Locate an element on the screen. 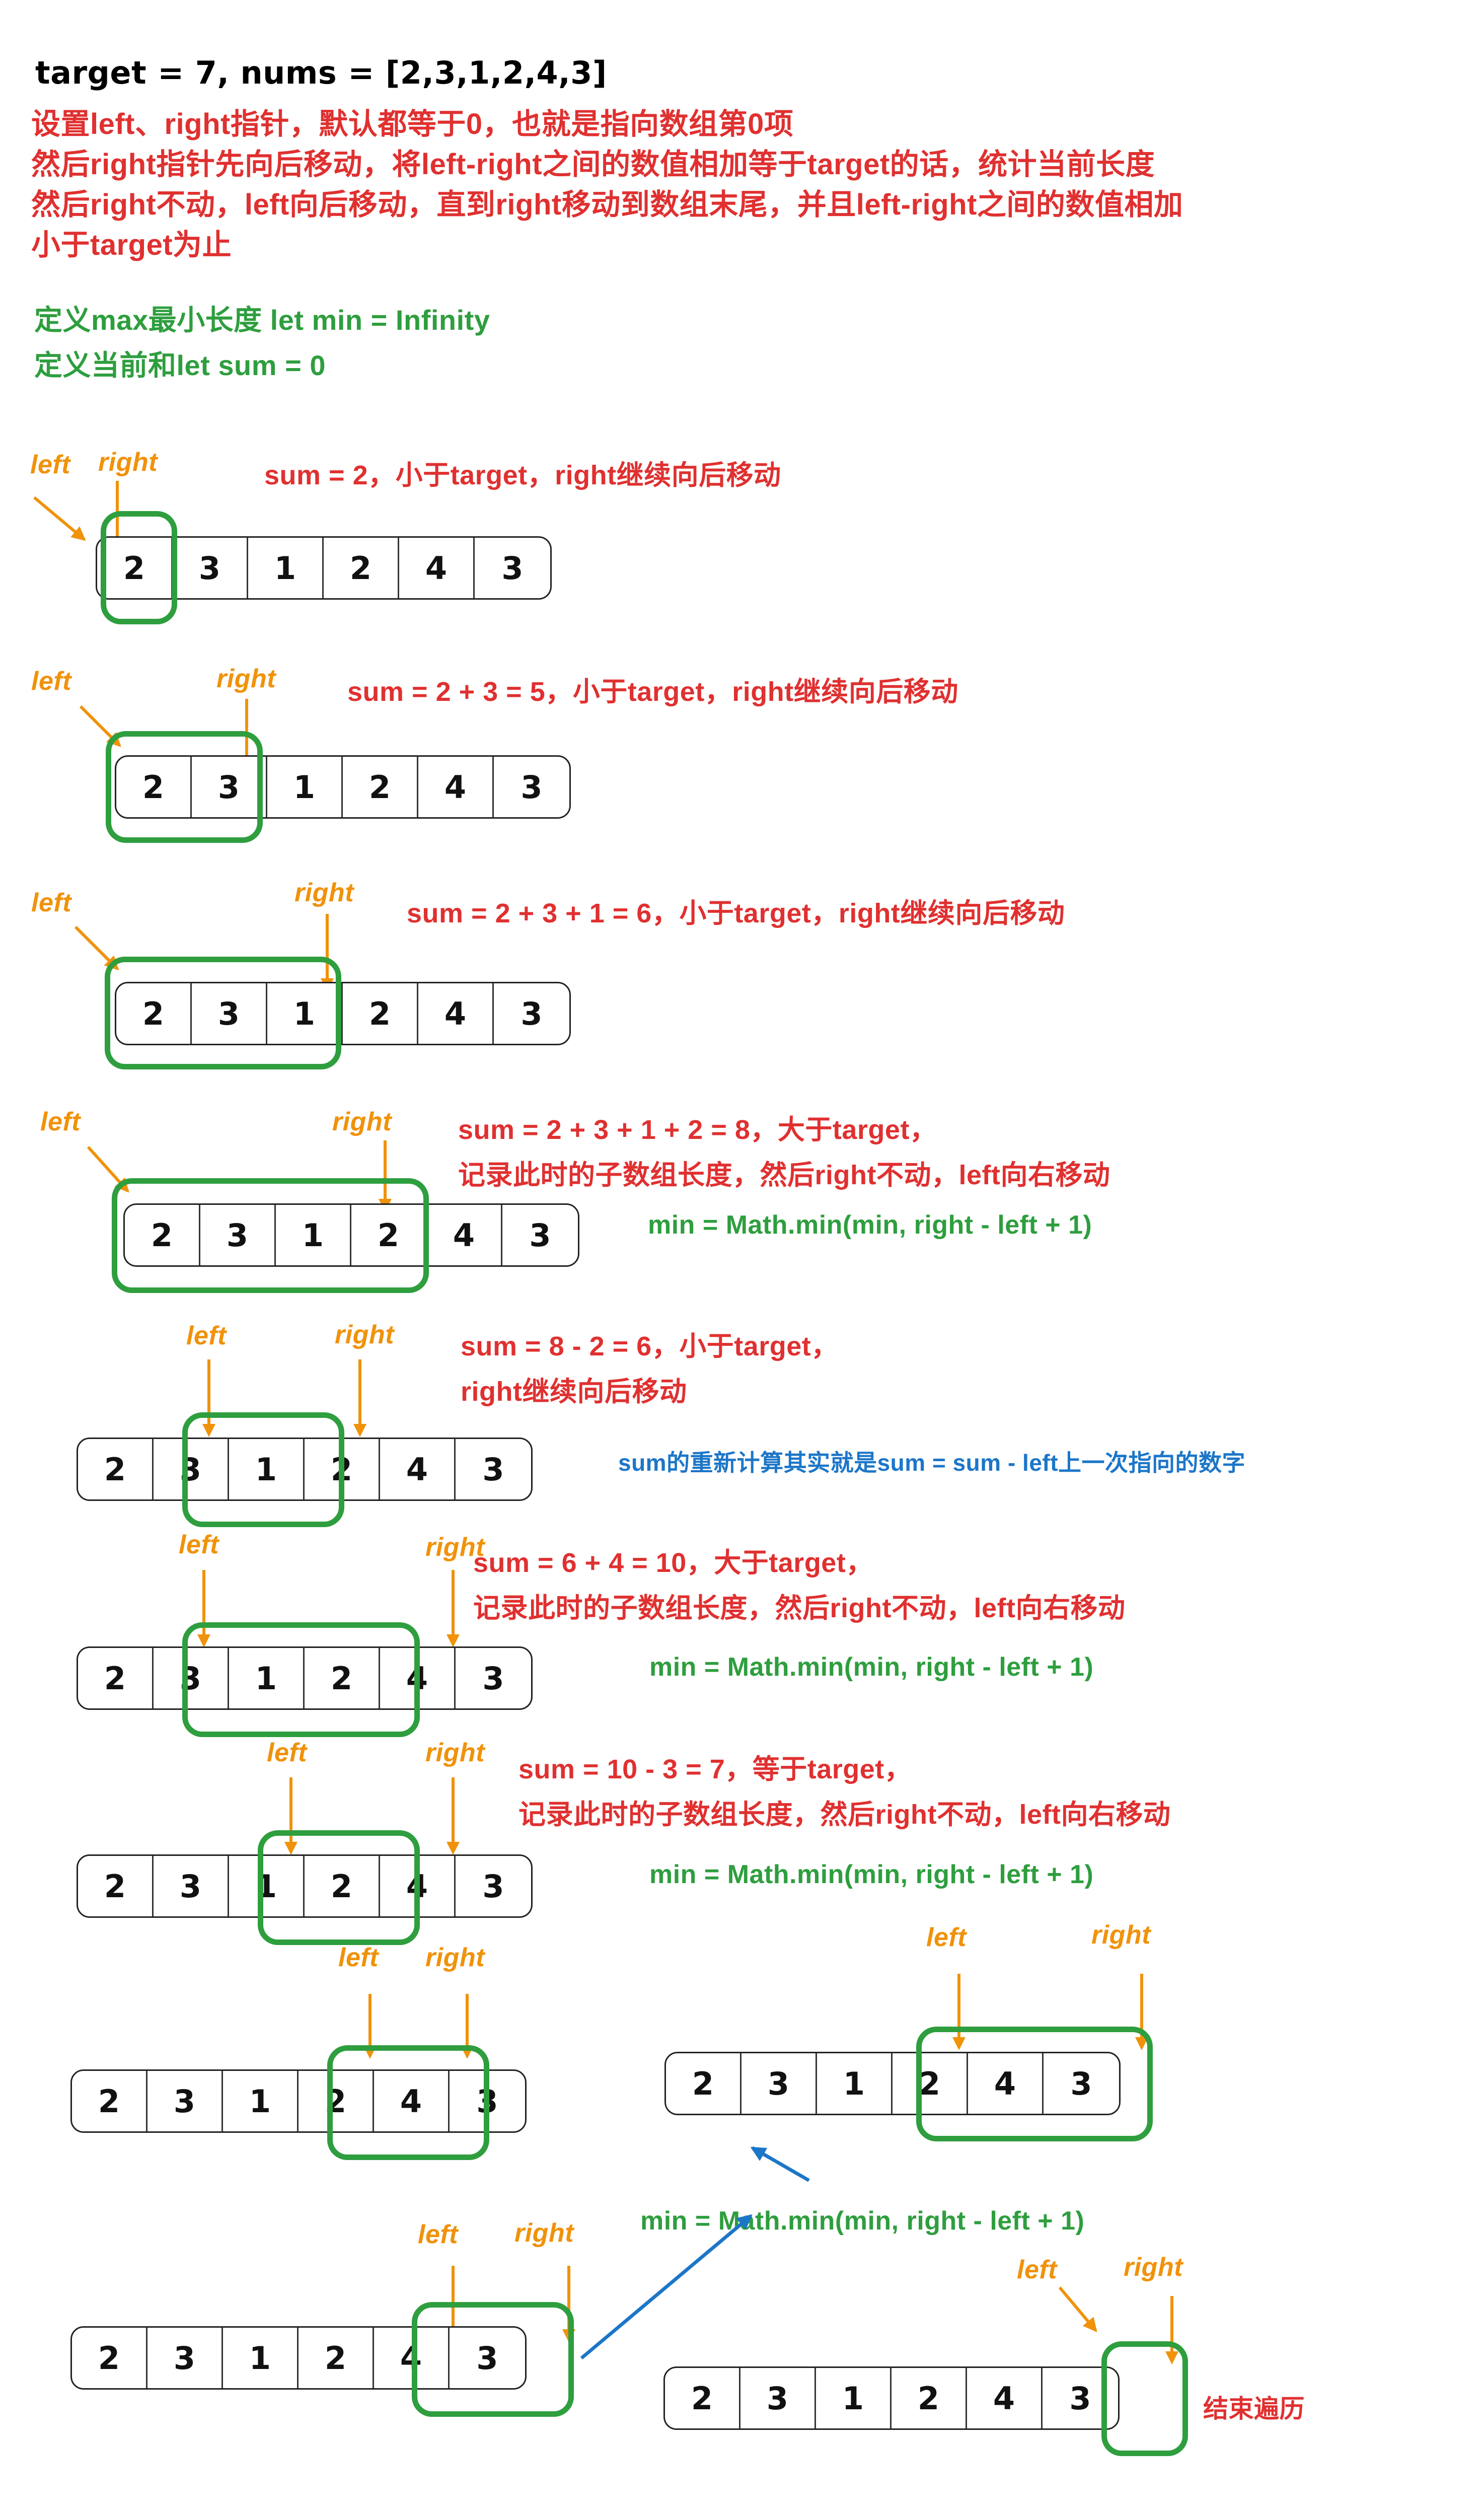 The image size is (1484, 2514). step-note-line-1: sum = 6 + 4 = 10，大于target， is located at coordinates (673, 1563).